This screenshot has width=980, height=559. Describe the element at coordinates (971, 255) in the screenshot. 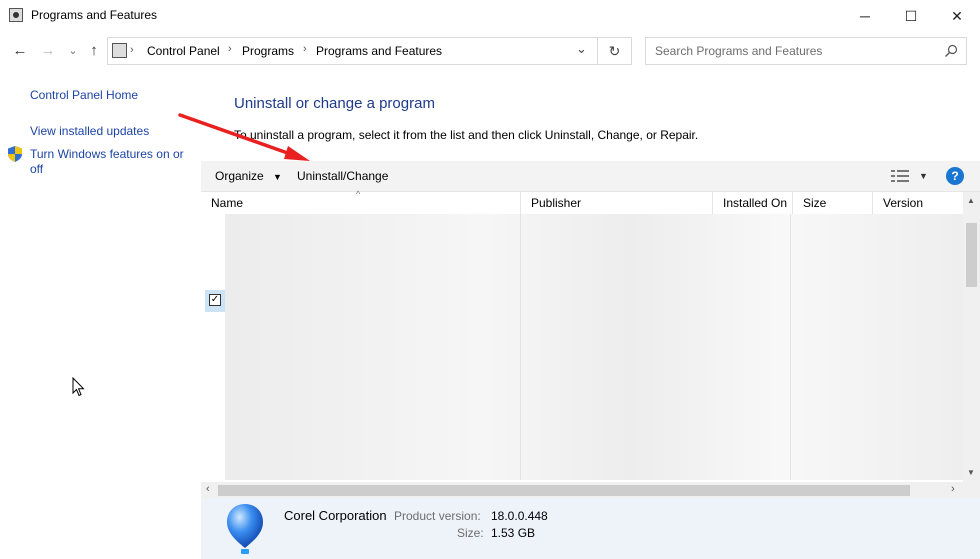

I see `vertical-scroll-thumb` at that location.